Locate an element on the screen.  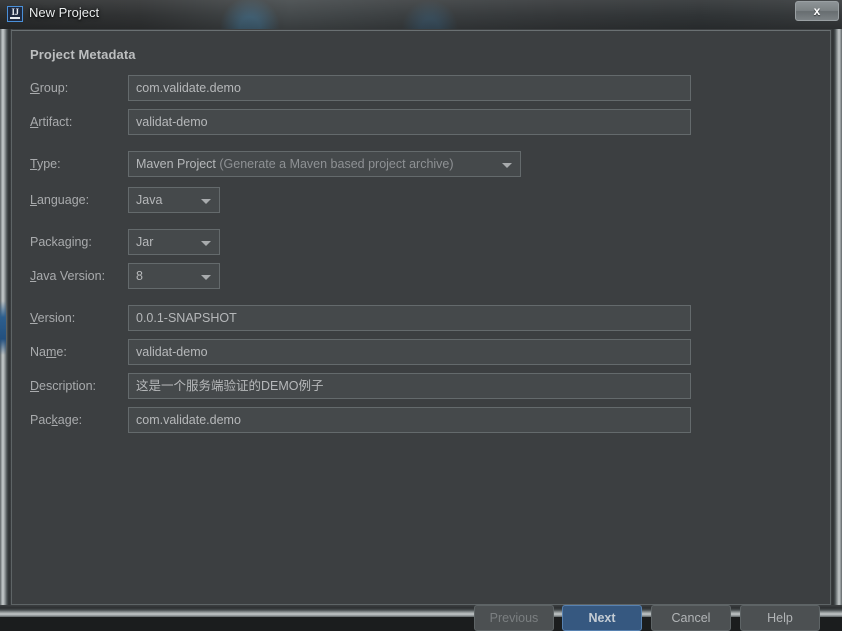
version-input: 0.0.1-SNAPSHOT is located at coordinates (409, 318).